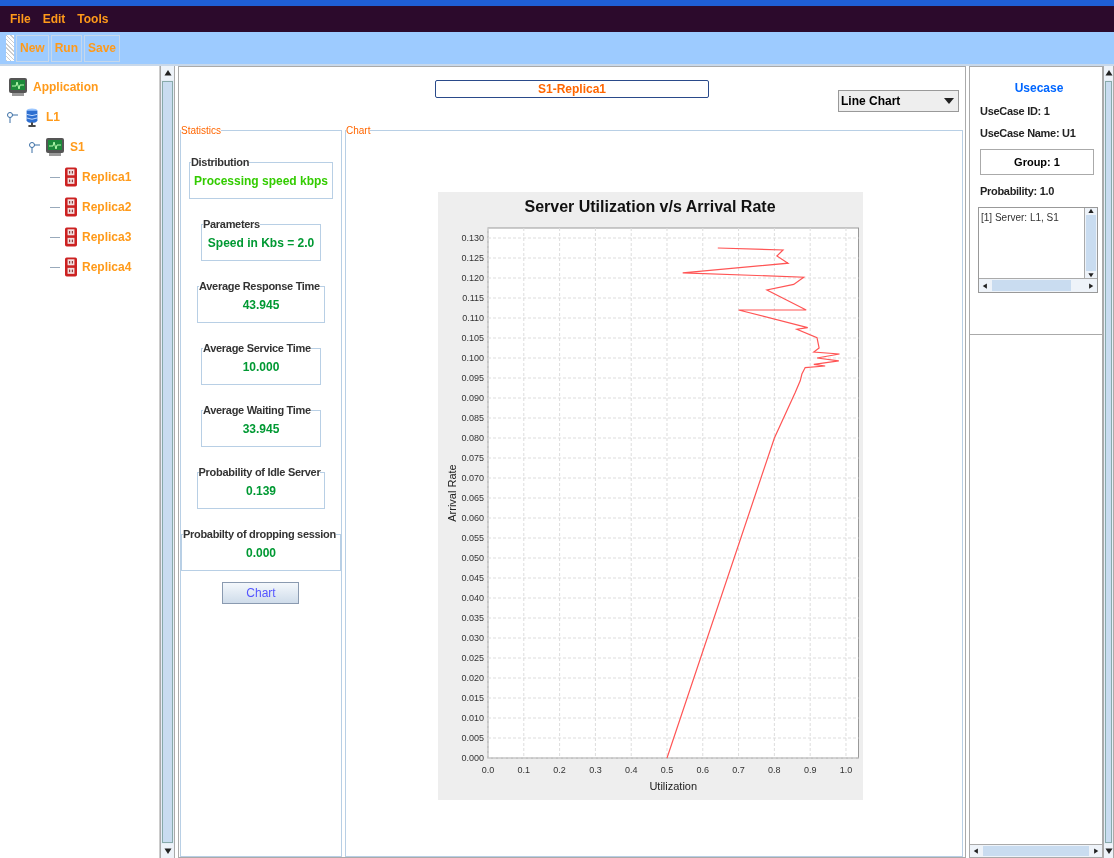 The image size is (1114, 858). I want to click on y-tick-label: 0.035, so click(473, 618).